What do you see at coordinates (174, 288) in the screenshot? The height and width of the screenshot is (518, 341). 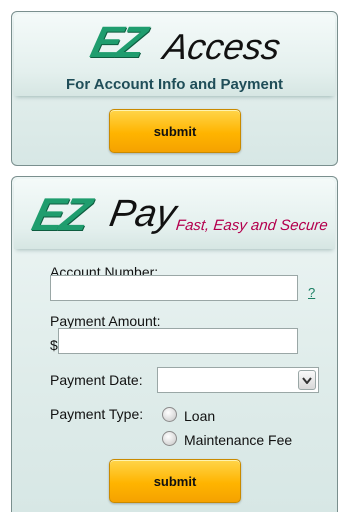 I see `account-number-input` at bounding box center [174, 288].